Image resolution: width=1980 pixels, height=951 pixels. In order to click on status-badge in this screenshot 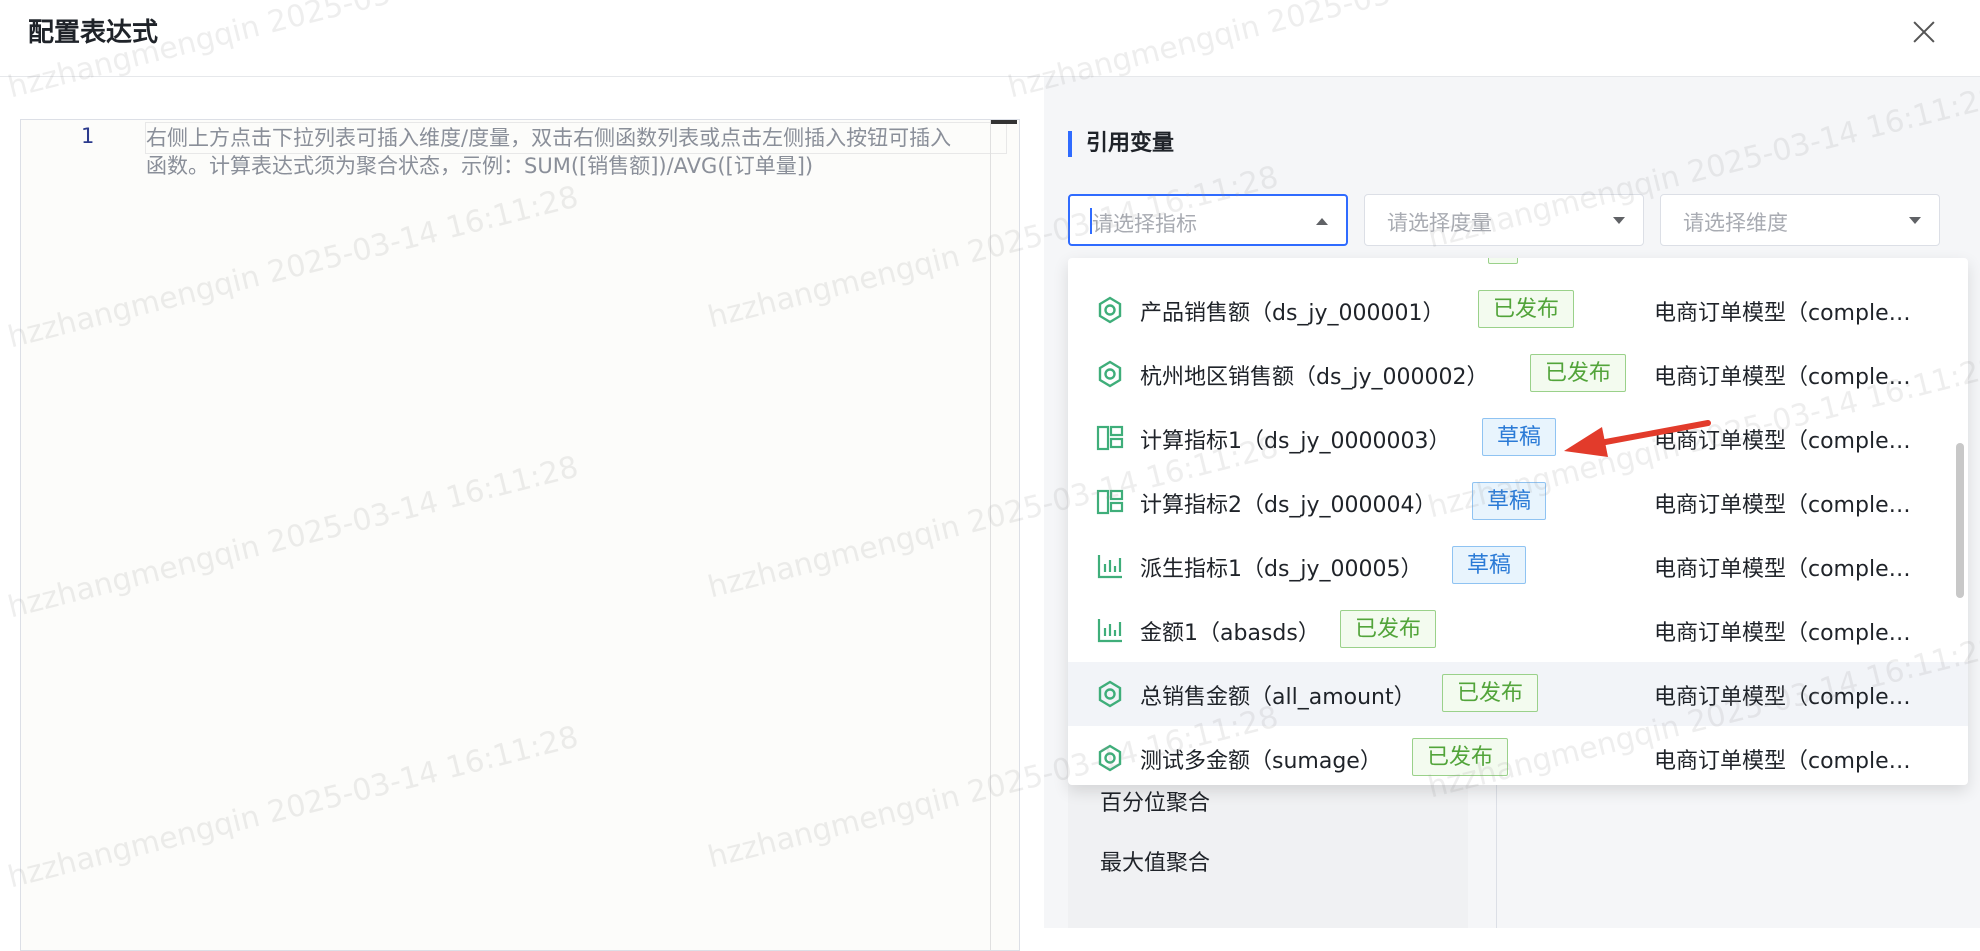, I will do `click(1503, 261)`.